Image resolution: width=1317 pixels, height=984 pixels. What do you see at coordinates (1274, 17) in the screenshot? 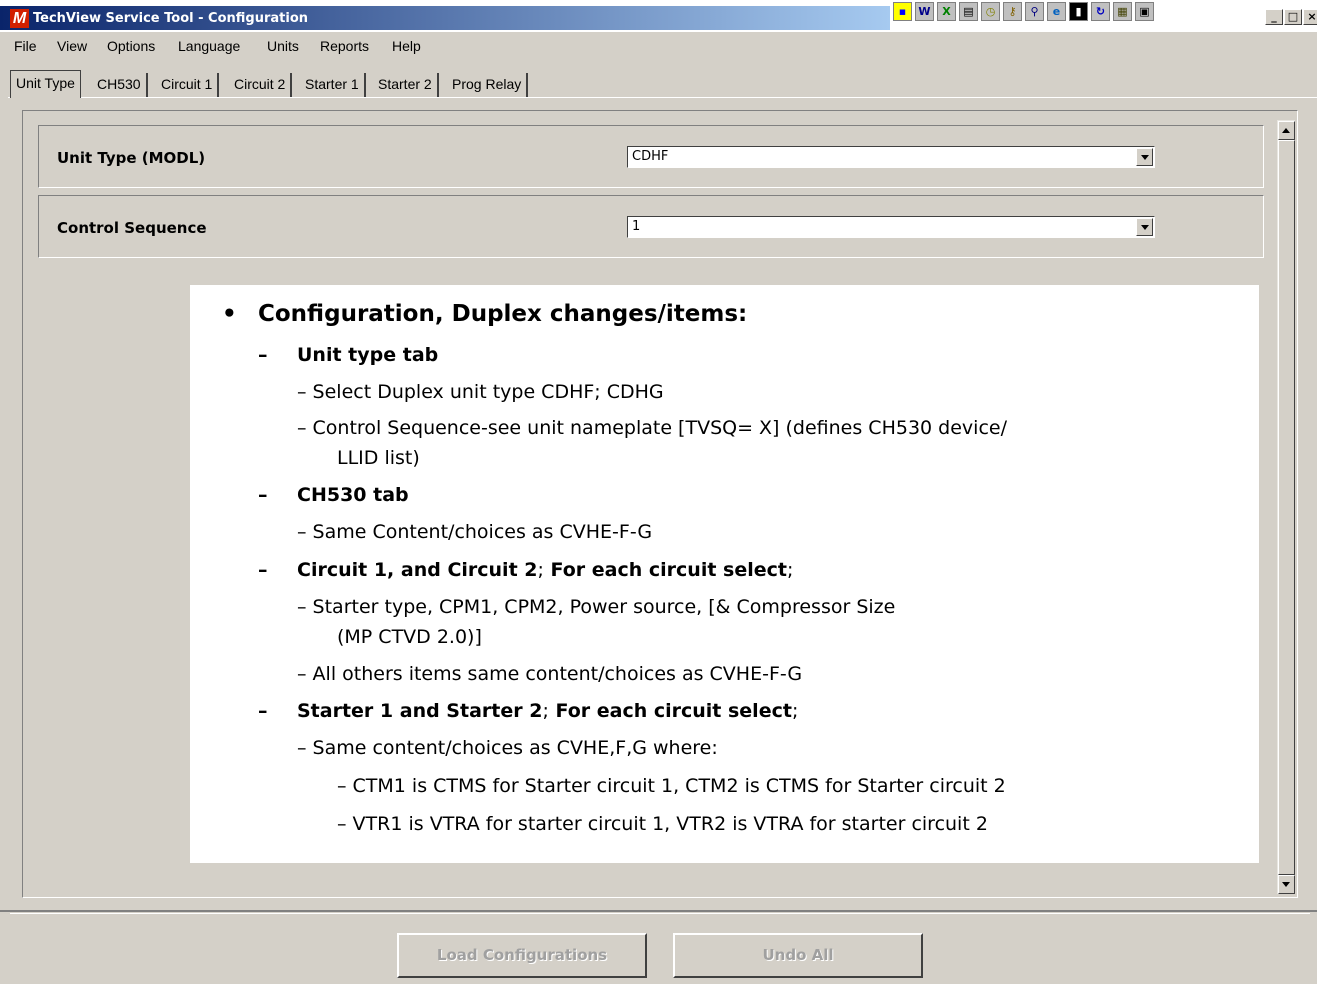
I see `minimize-button: _` at bounding box center [1274, 17].